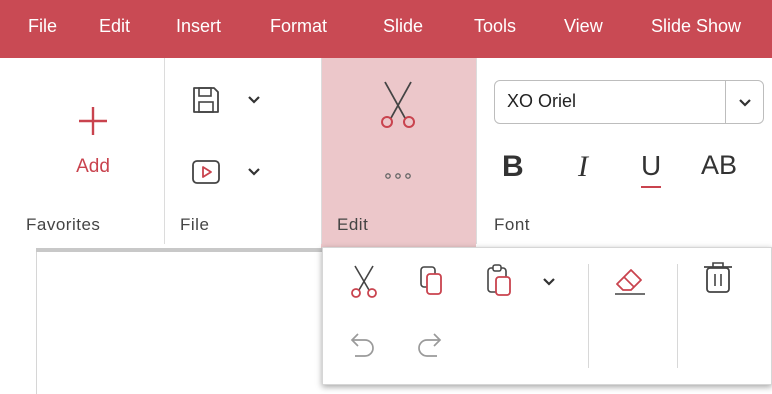 This screenshot has width=772, height=394. I want to click on redo-icon, so click(430, 345).